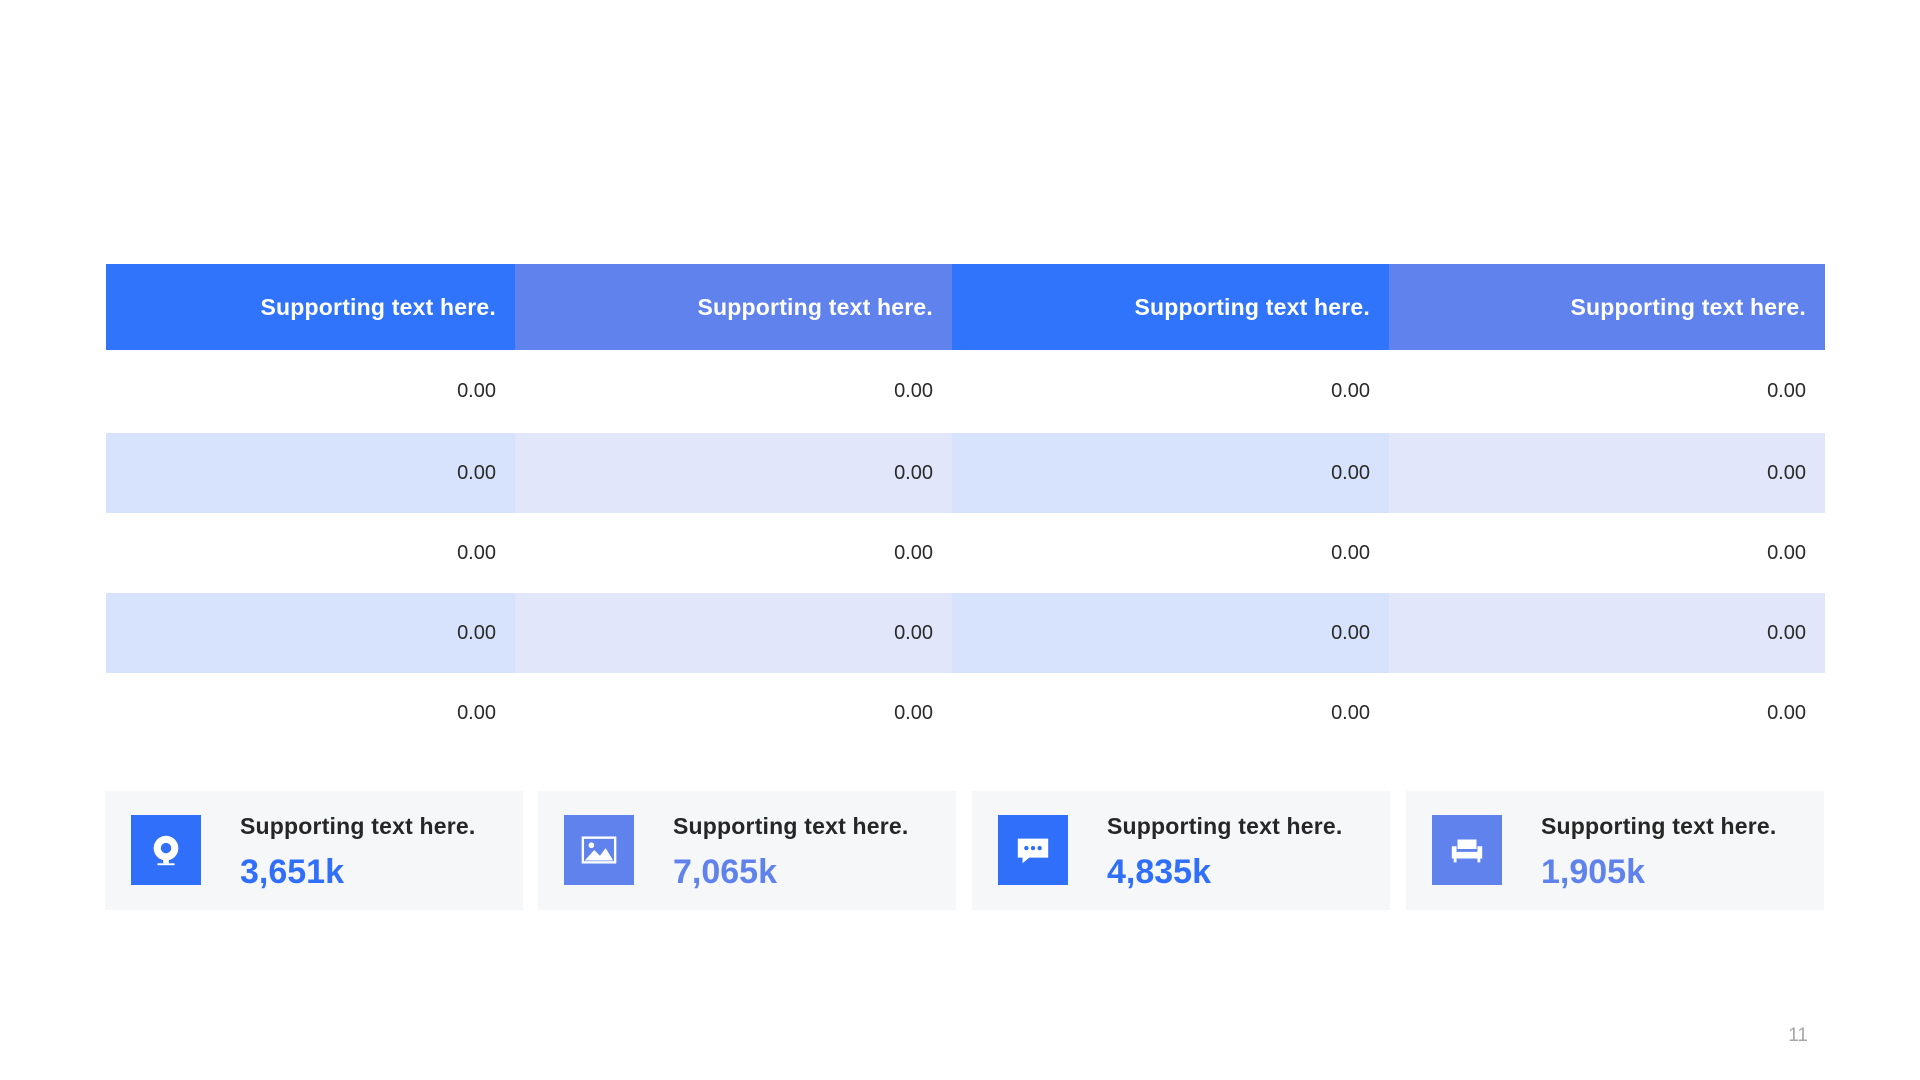 Image resolution: width=1920 pixels, height=1080 pixels. What do you see at coordinates (1181, 850) in the screenshot?
I see `stat-card: Supporting text here. 4,835k` at bounding box center [1181, 850].